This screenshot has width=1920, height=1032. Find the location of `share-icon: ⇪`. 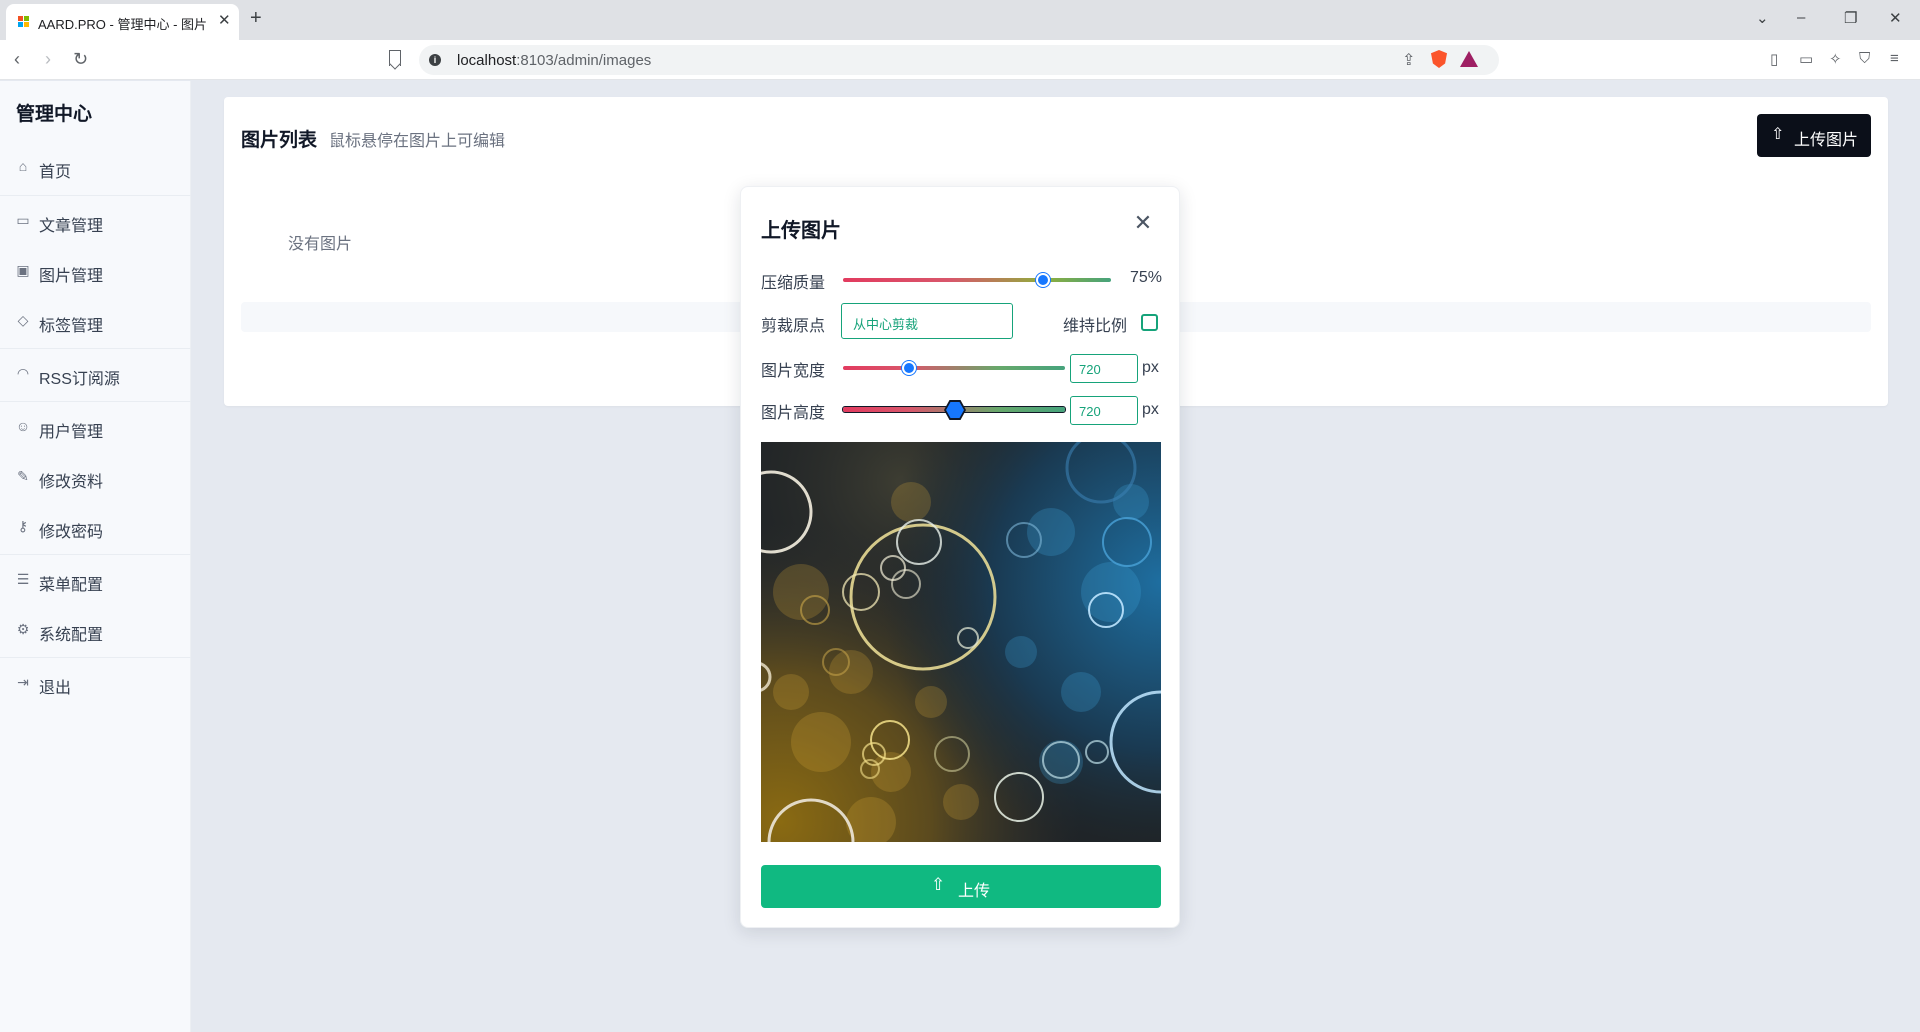

share-icon: ⇪ is located at coordinates (1408, 60).